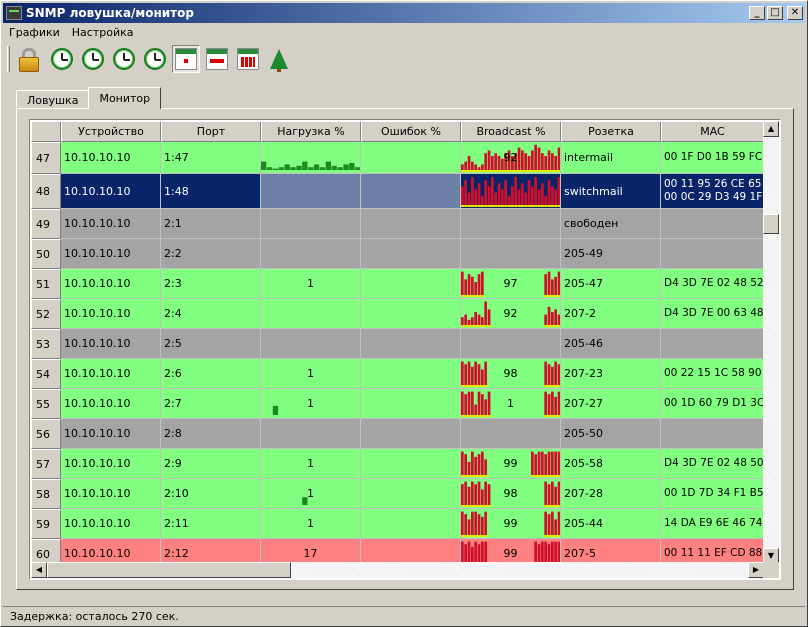 This screenshot has width=808, height=627. I want to click on row-number: 60, so click(46, 551).